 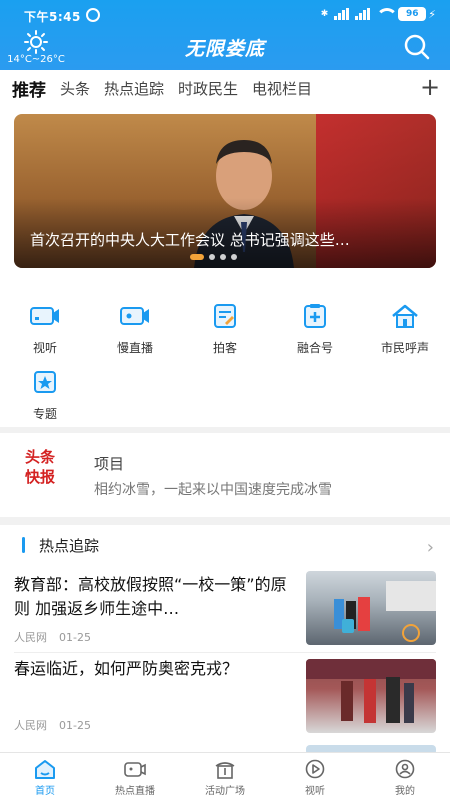 What do you see at coordinates (430, 88) in the screenshot?
I see `add-channel-button: +` at bounding box center [430, 88].